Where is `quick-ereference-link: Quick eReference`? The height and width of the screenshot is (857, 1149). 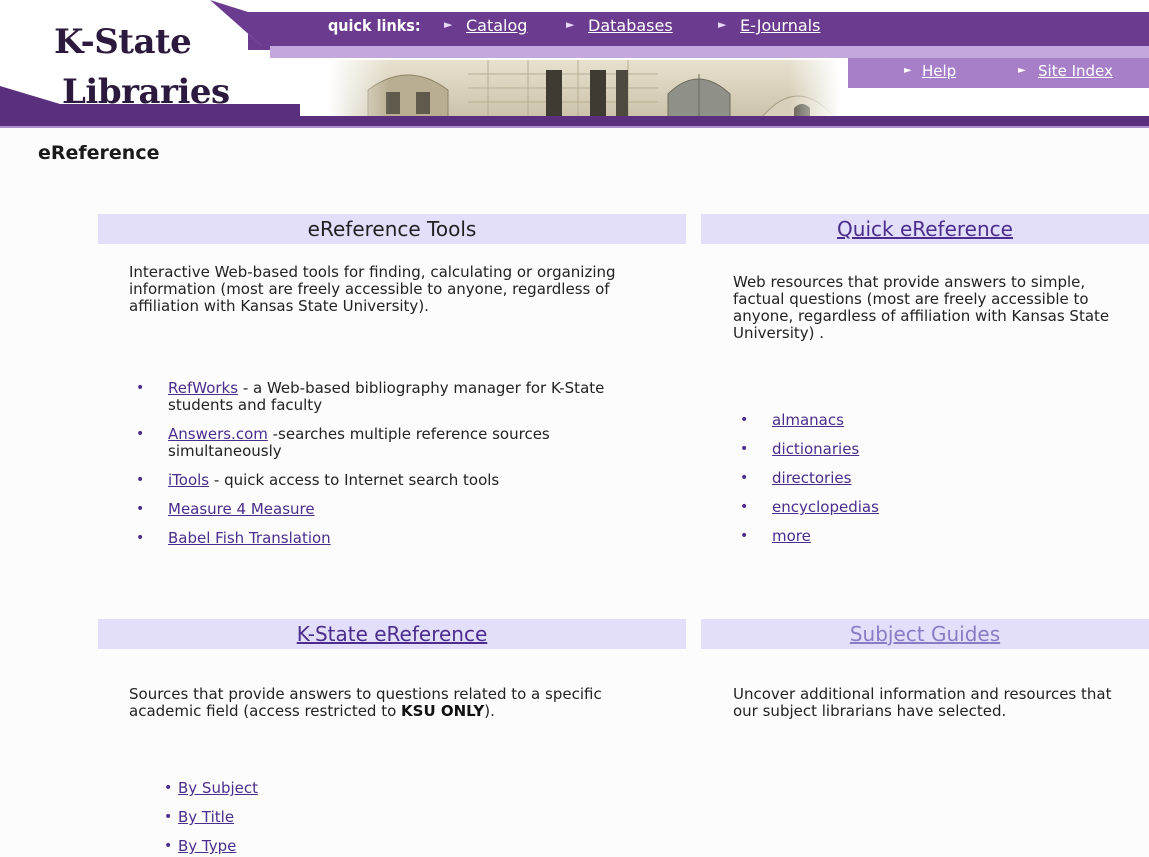 quick-ereference-link: Quick eReference is located at coordinates (925, 229).